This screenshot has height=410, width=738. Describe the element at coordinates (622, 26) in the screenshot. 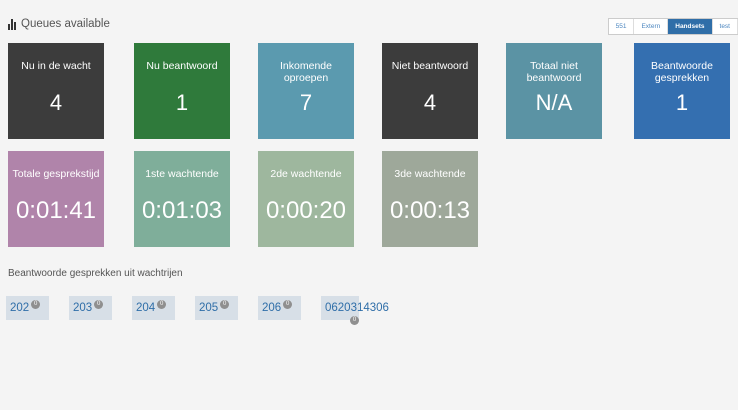

I see `tab-551: 551` at that location.